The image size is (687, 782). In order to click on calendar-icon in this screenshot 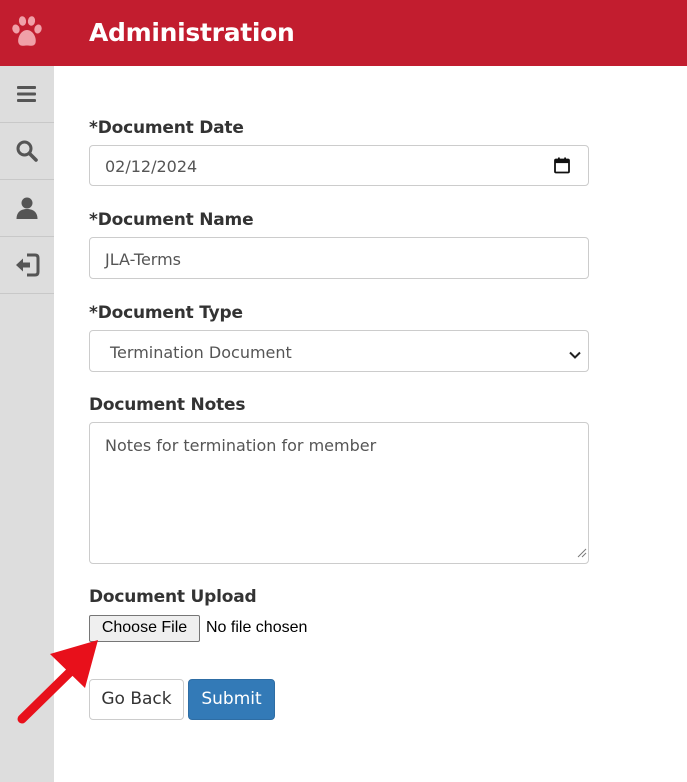, I will do `click(562, 167)`.